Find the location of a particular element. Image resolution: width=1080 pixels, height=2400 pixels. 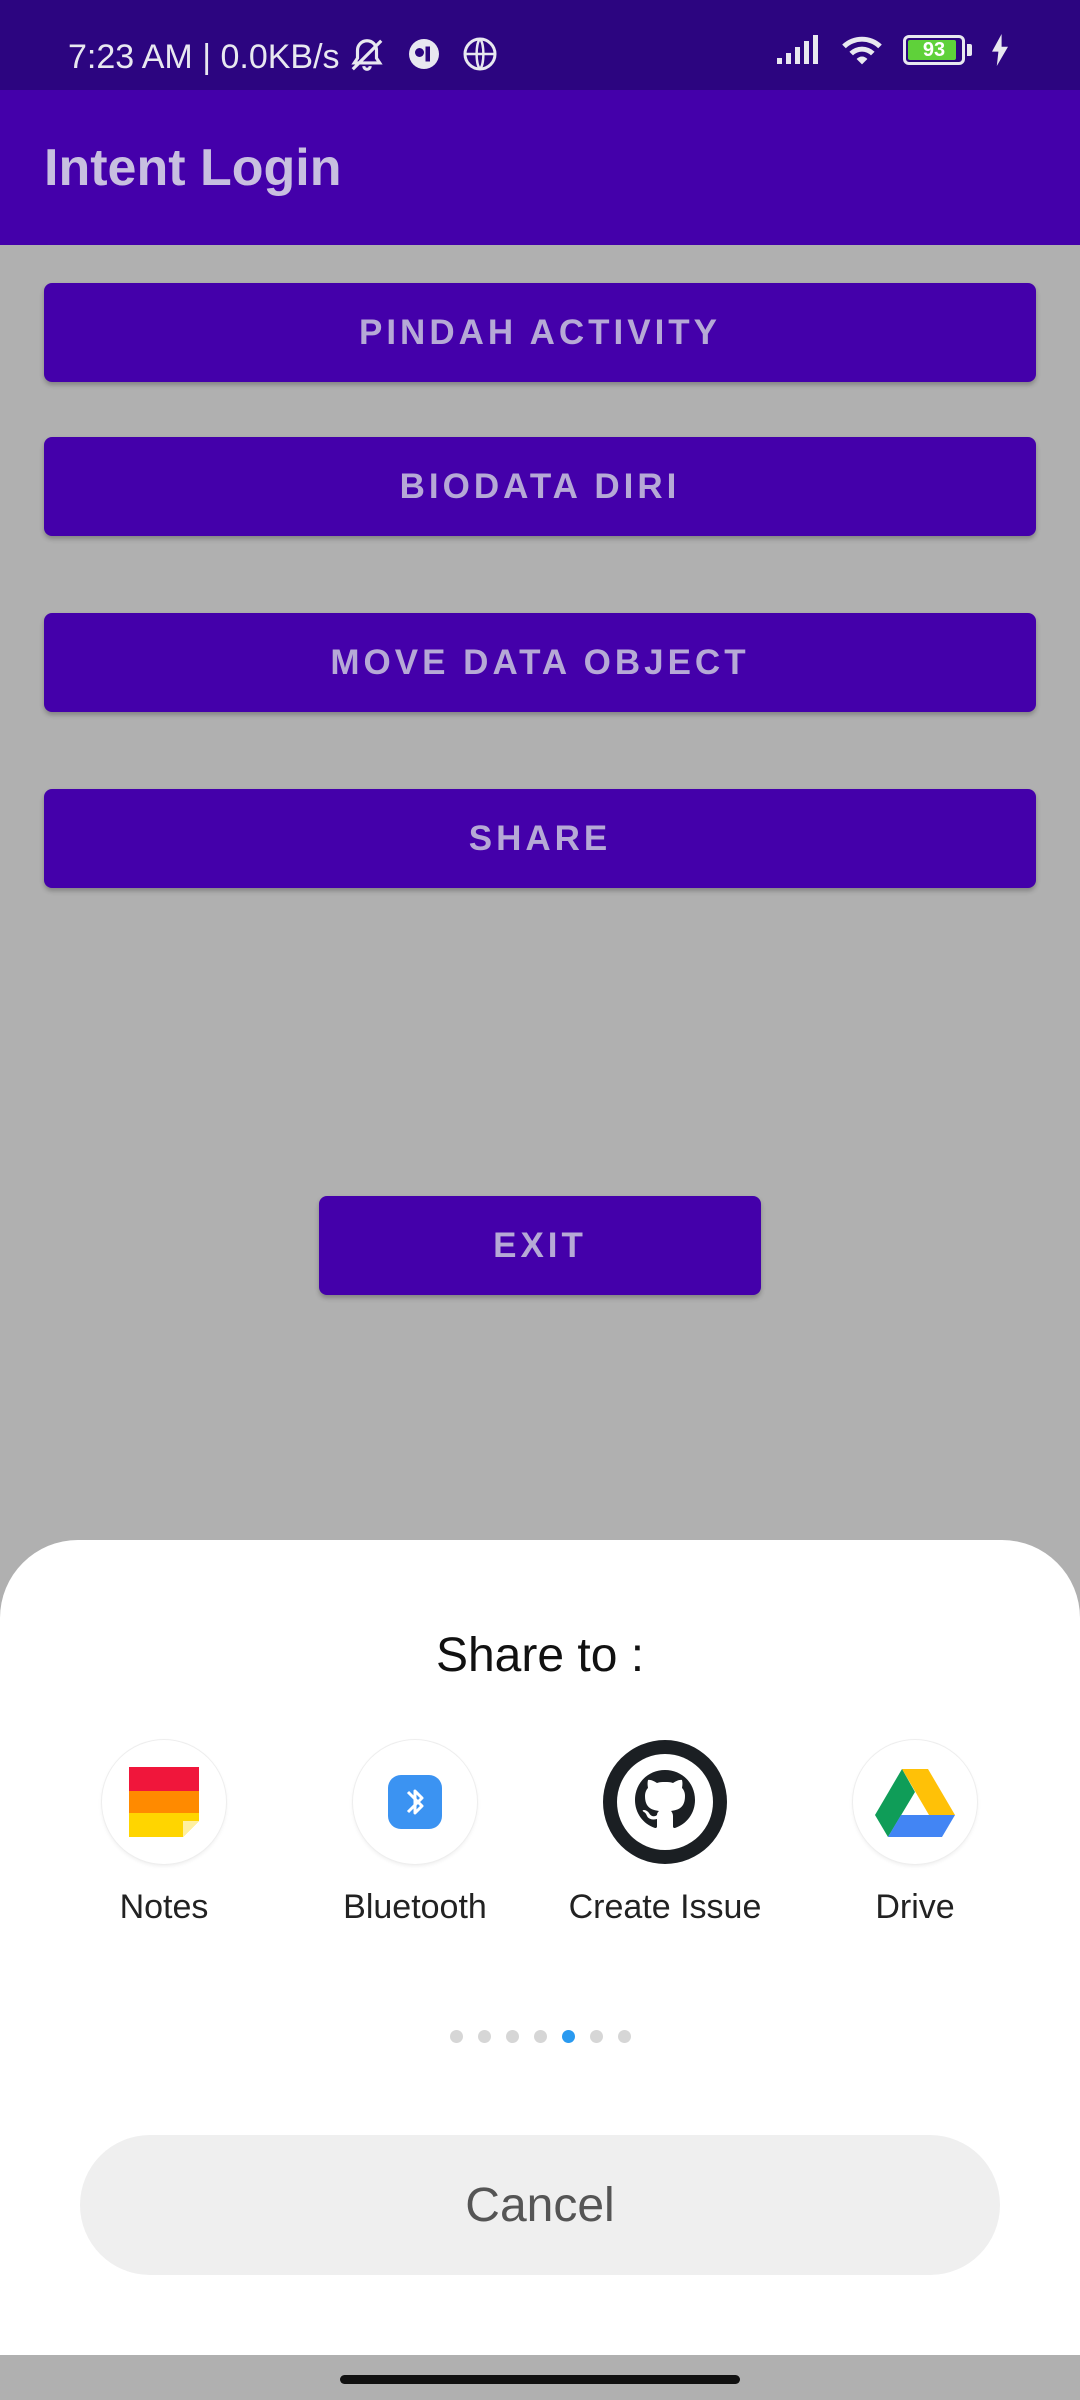

share-app-drive: Drive is located at coordinates (915, 1833).